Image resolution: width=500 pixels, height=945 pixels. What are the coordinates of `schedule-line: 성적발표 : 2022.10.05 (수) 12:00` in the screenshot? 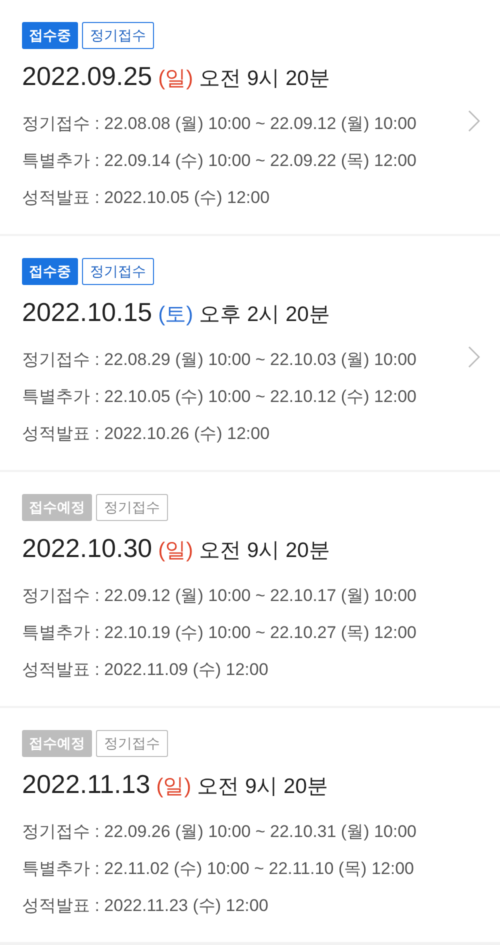 It's located at (146, 198).